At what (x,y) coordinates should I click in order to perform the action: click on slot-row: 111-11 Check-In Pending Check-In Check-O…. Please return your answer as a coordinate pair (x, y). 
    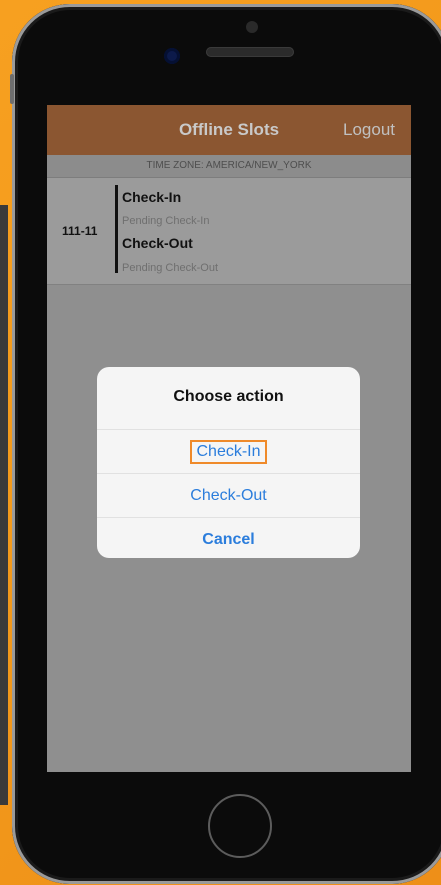
    Looking at the image, I should click on (229, 231).